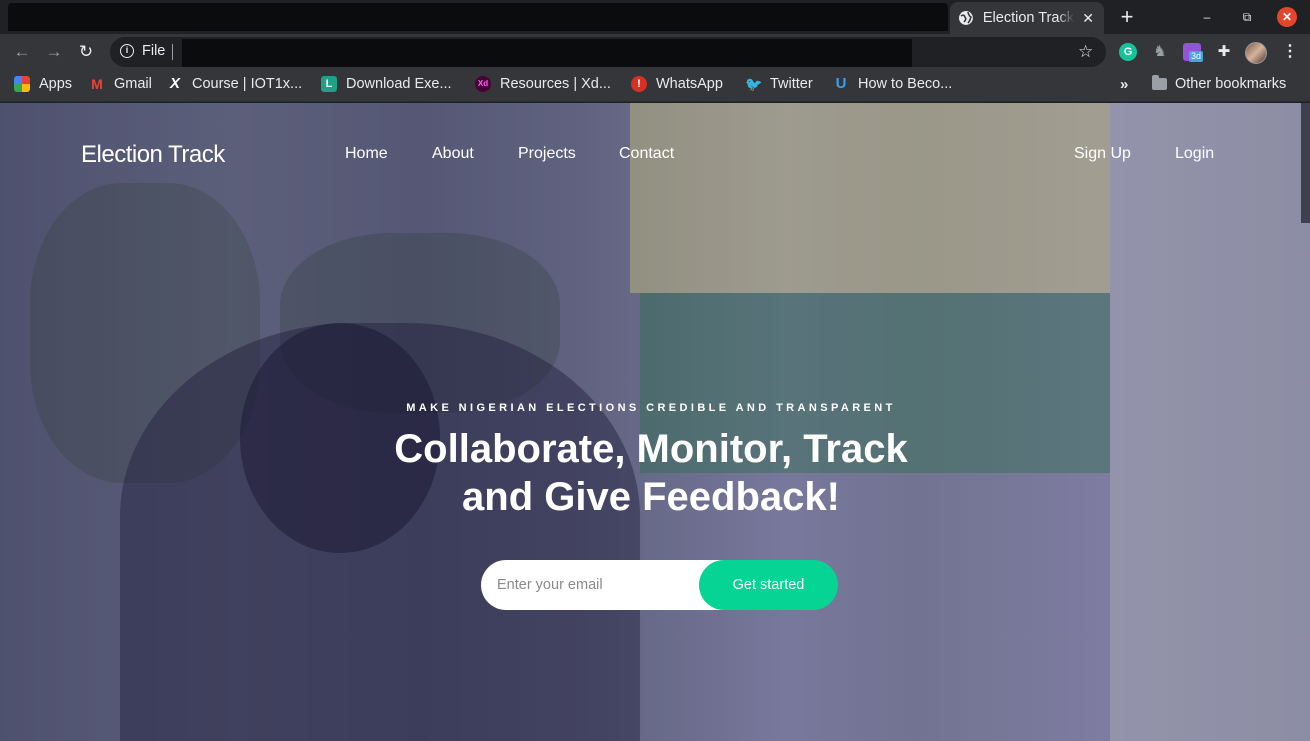 Image resolution: width=1310 pixels, height=741 pixels. What do you see at coordinates (1160, 52) in the screenshot?
I see `ghost-extension-icon: ♞` at bounding box center [1160, 52].